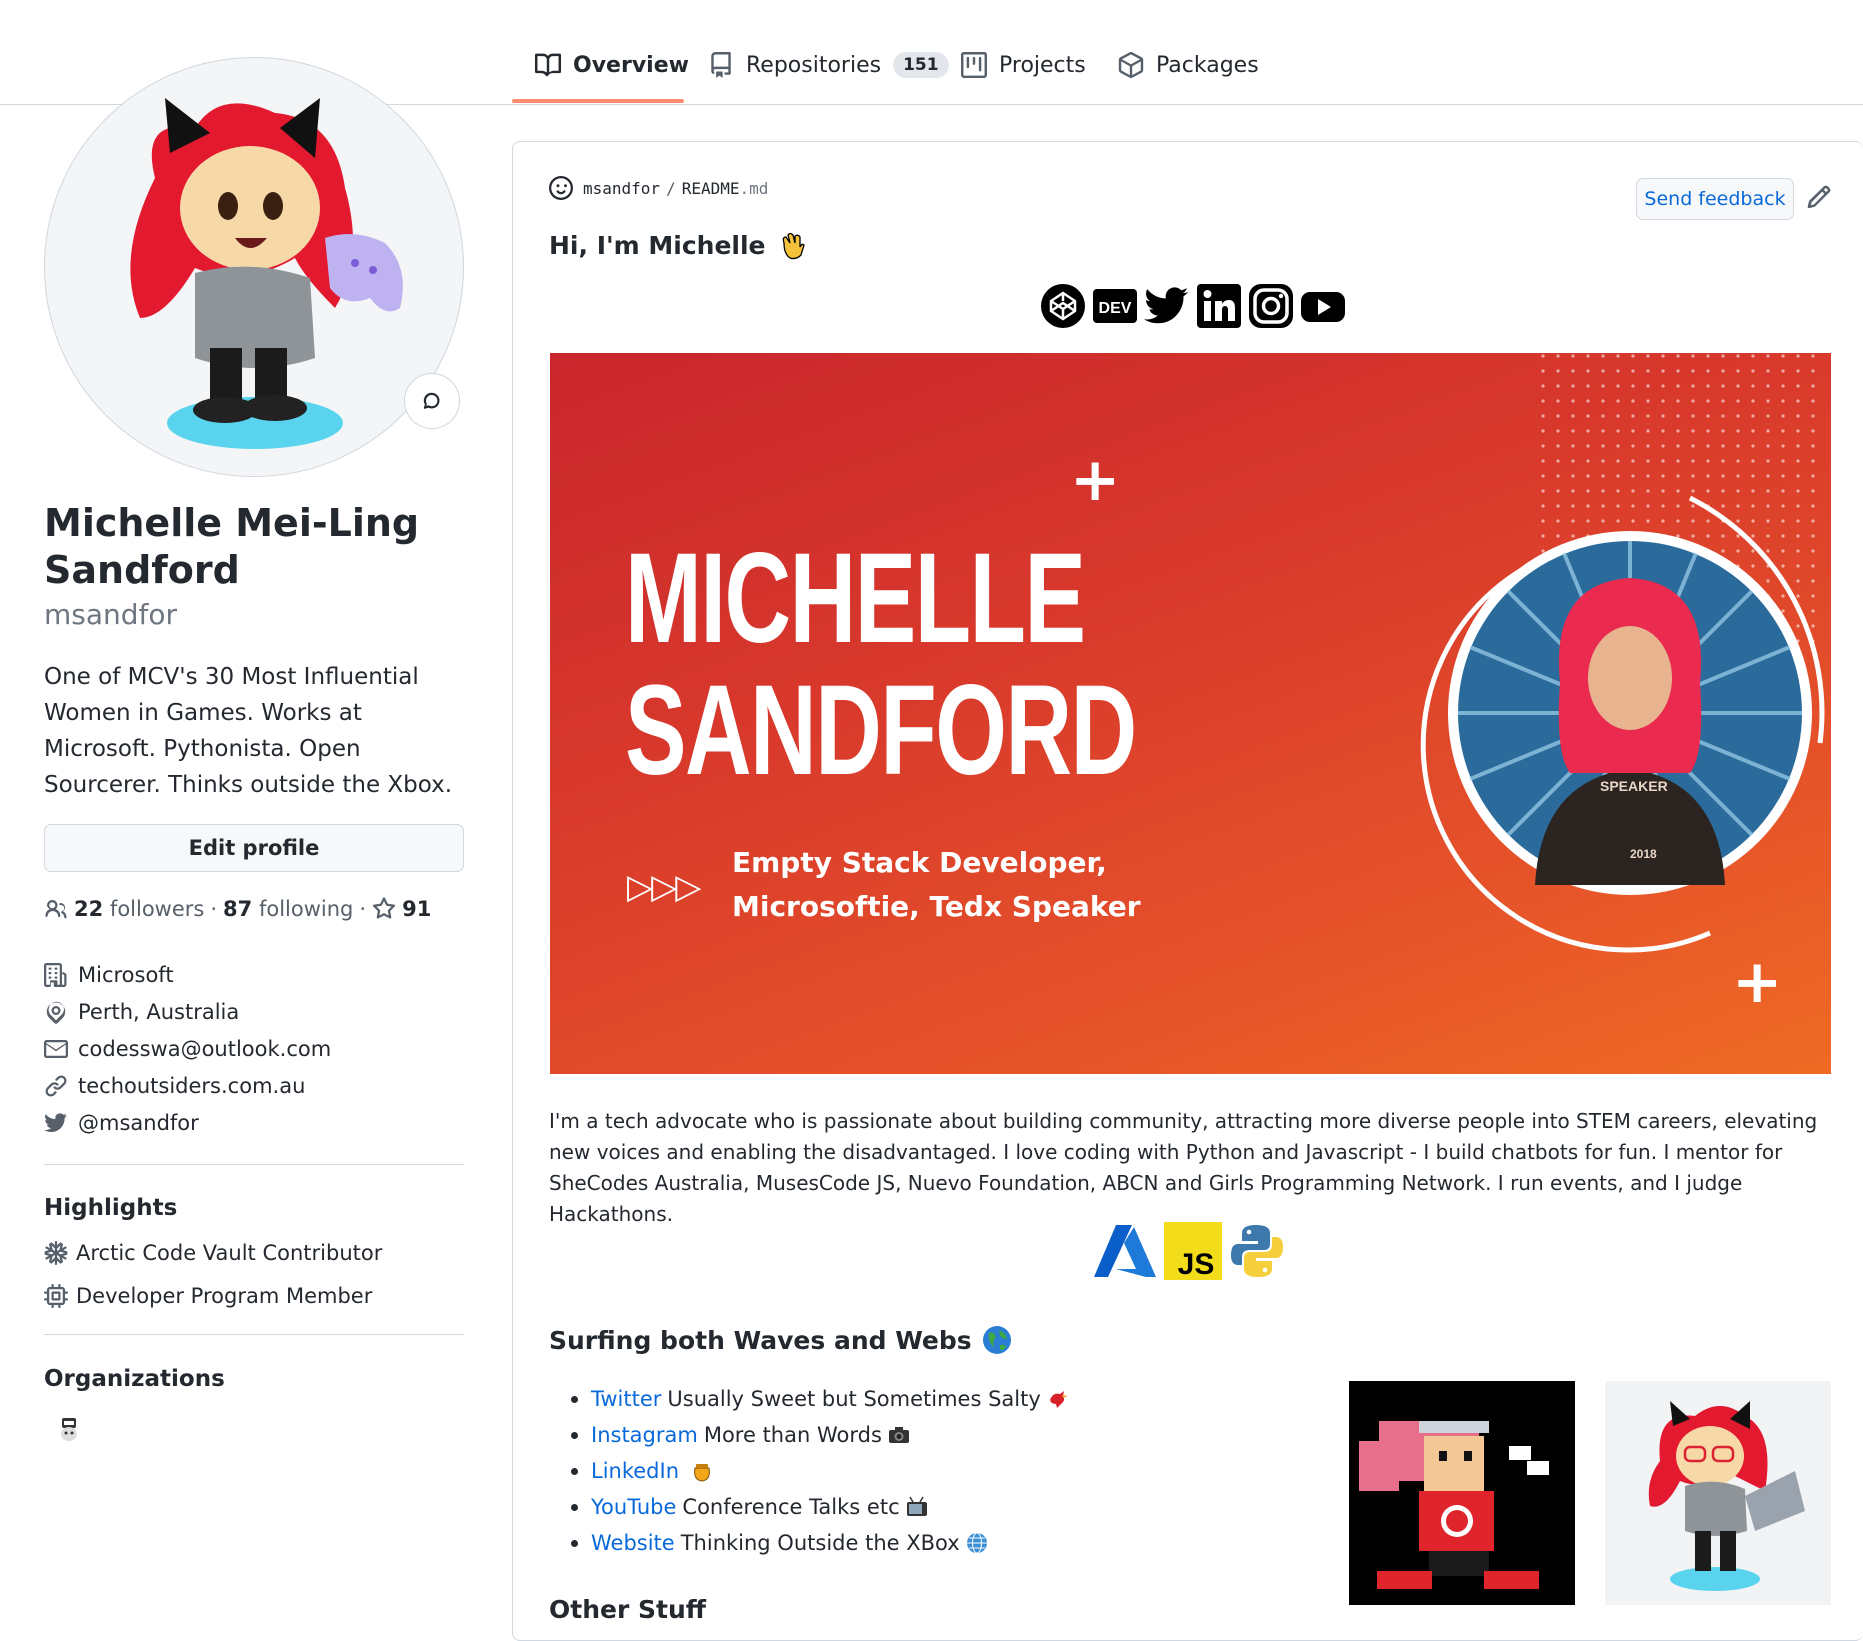 Image resolution: width=1863 pixels, height=1641 pixels. I want to click on highlight-arctic-vault: Arctic Code Vault Contributor, so click(213, 1253).